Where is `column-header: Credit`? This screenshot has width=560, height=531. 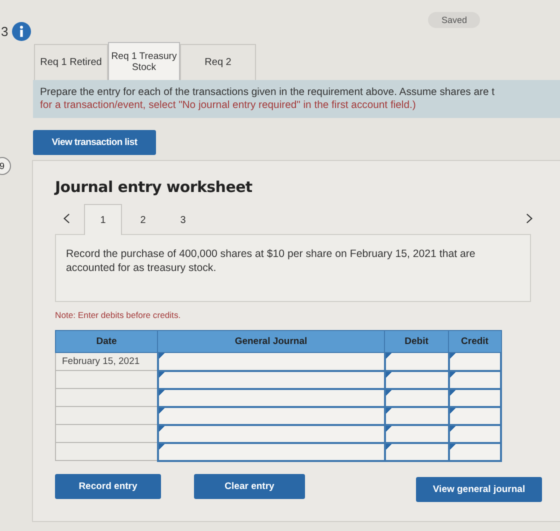 column-header: Credit is located at coordinates (474, 341).